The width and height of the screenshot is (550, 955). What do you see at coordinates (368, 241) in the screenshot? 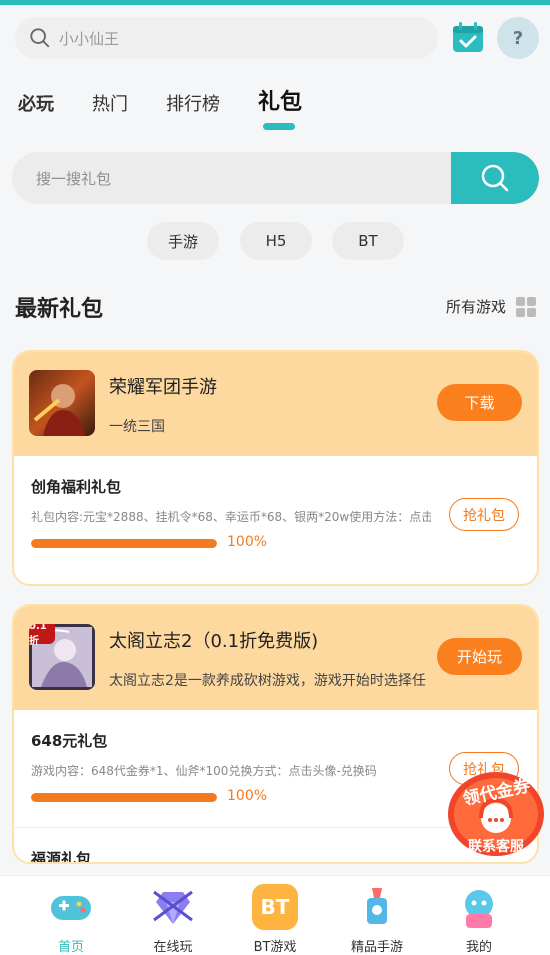
I see `filter-bt: BT` at bounding box center [368, 241].